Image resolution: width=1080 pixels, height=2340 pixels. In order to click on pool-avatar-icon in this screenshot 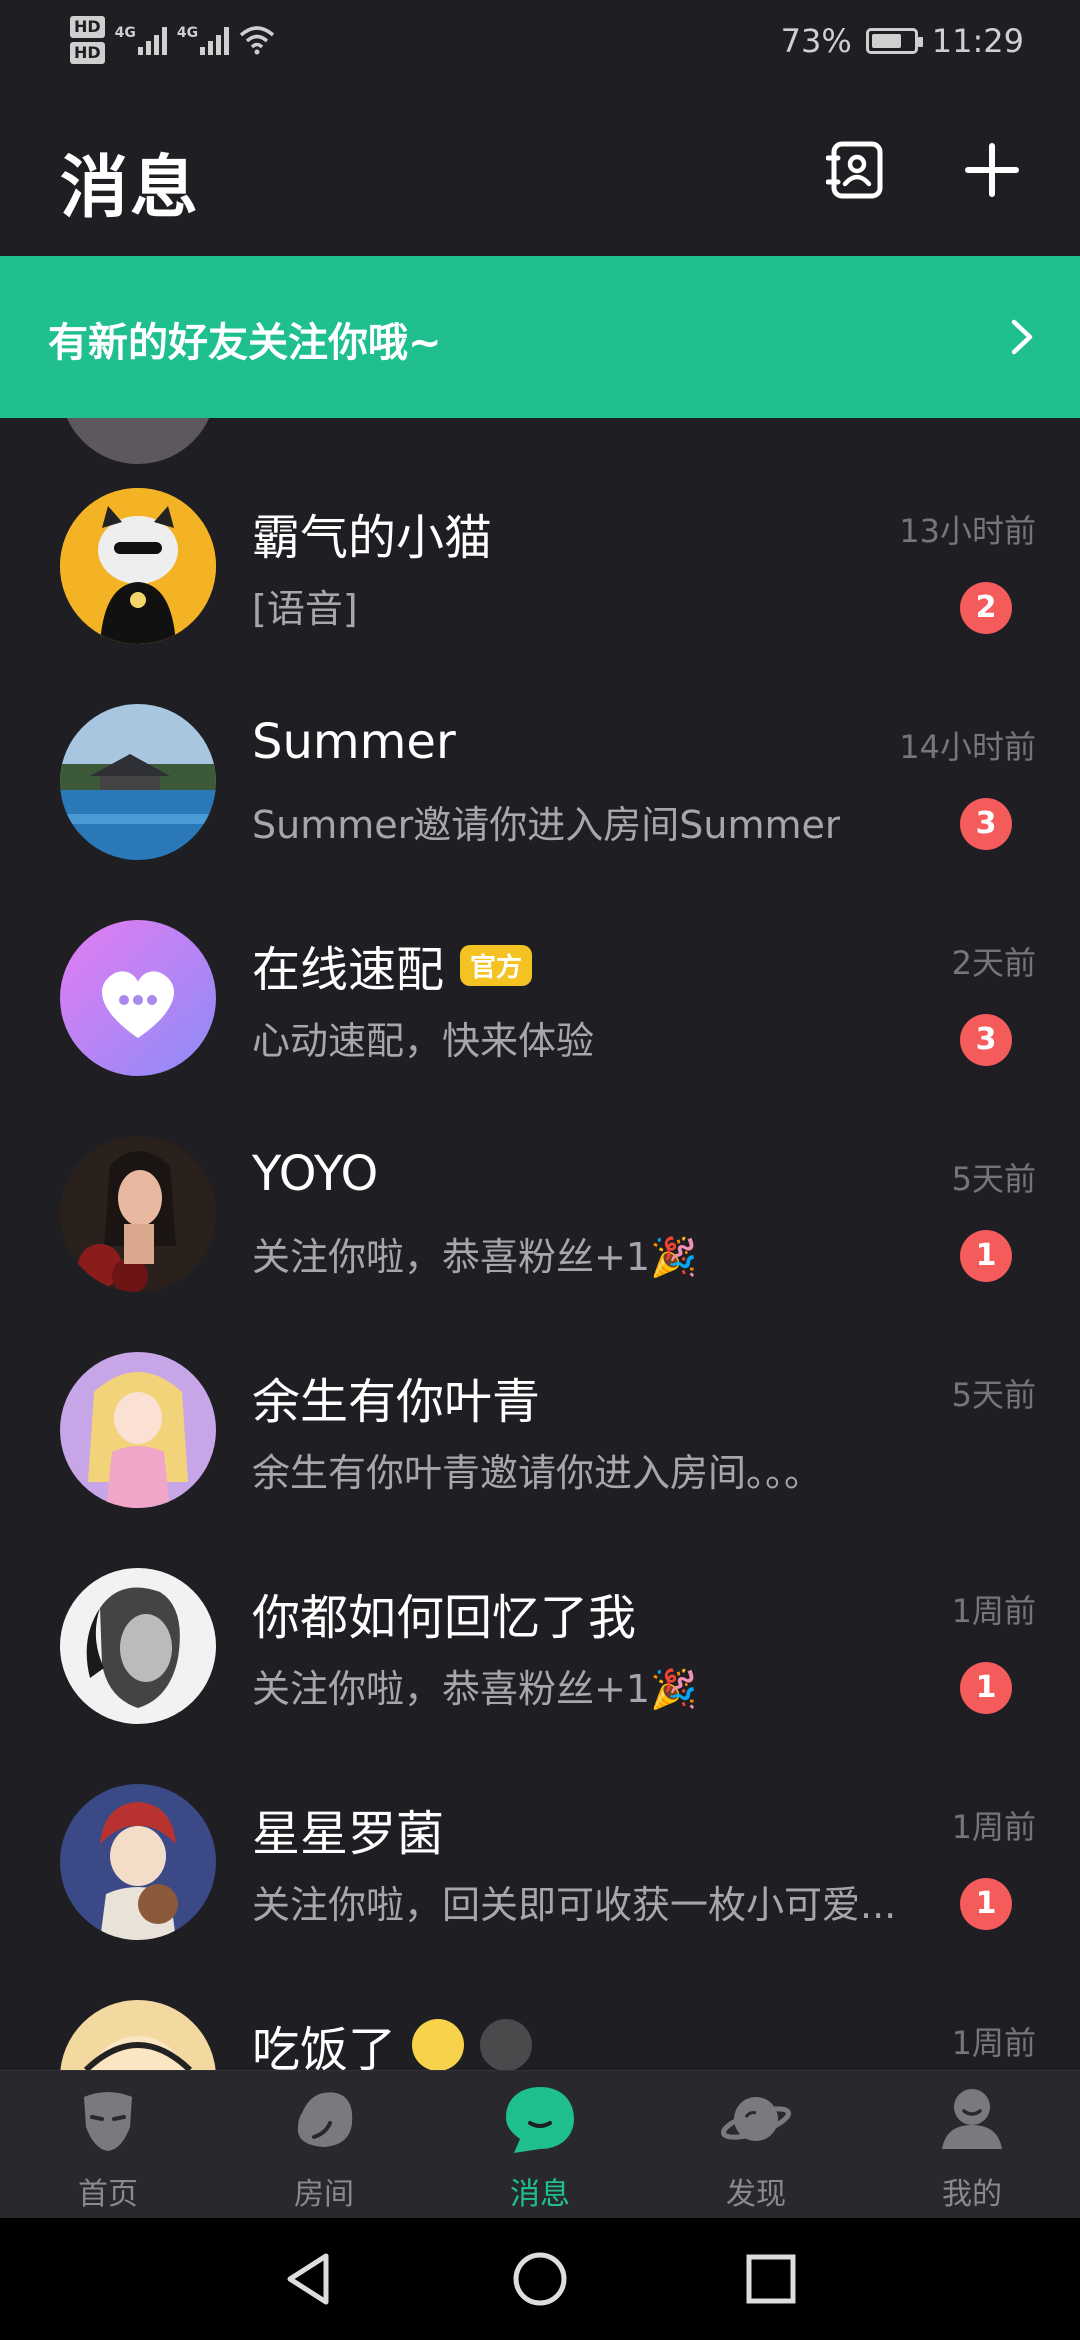, I will do `click(138, 782)`.